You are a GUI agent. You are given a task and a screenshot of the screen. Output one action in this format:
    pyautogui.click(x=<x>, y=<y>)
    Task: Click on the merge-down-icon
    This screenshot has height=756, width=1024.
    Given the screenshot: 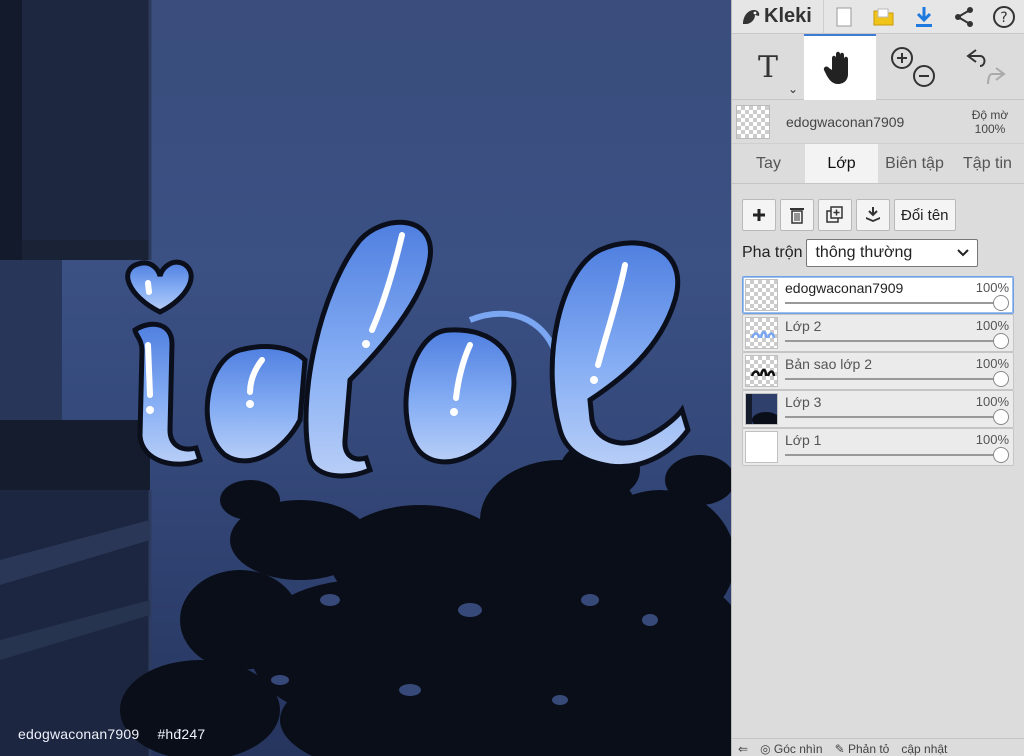 What is the action you would take?
    pyautogui.click(x=873, y=214)
    